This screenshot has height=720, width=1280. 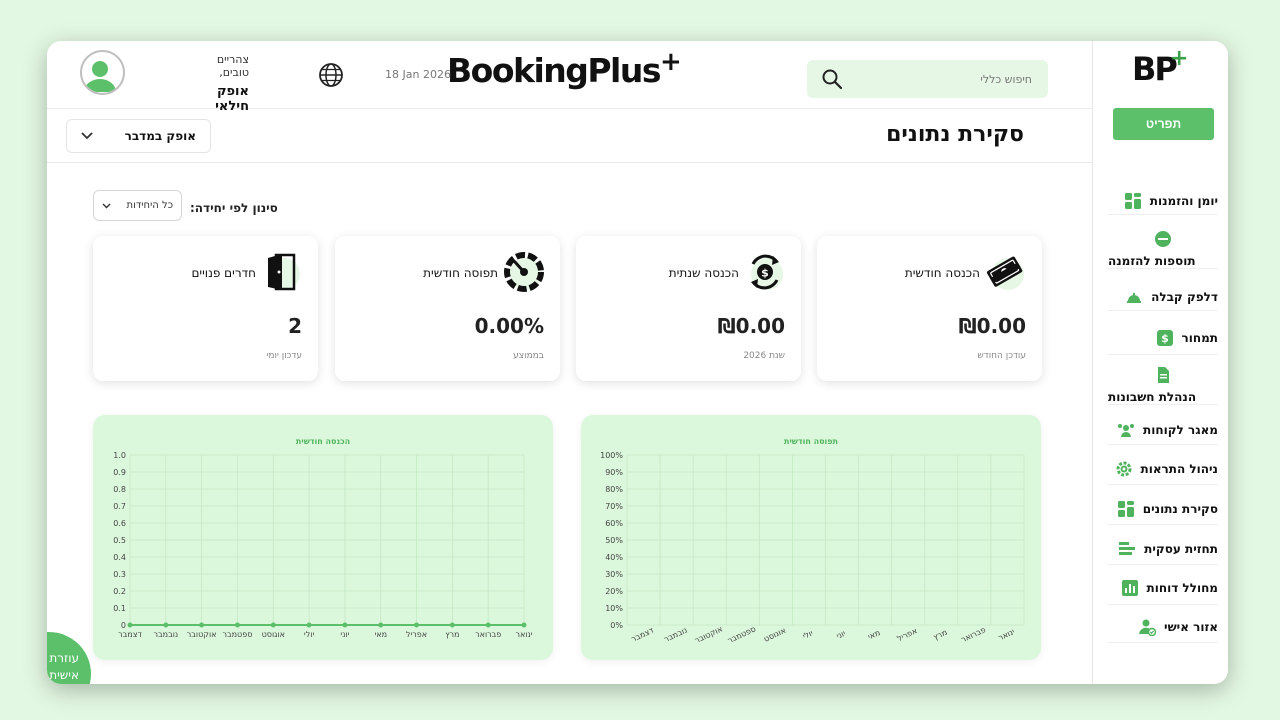 What do you see at coordinates (1163, 124) in the screenshot?
I see `menu-button: תפריט` at bounding box center [1163, 124].